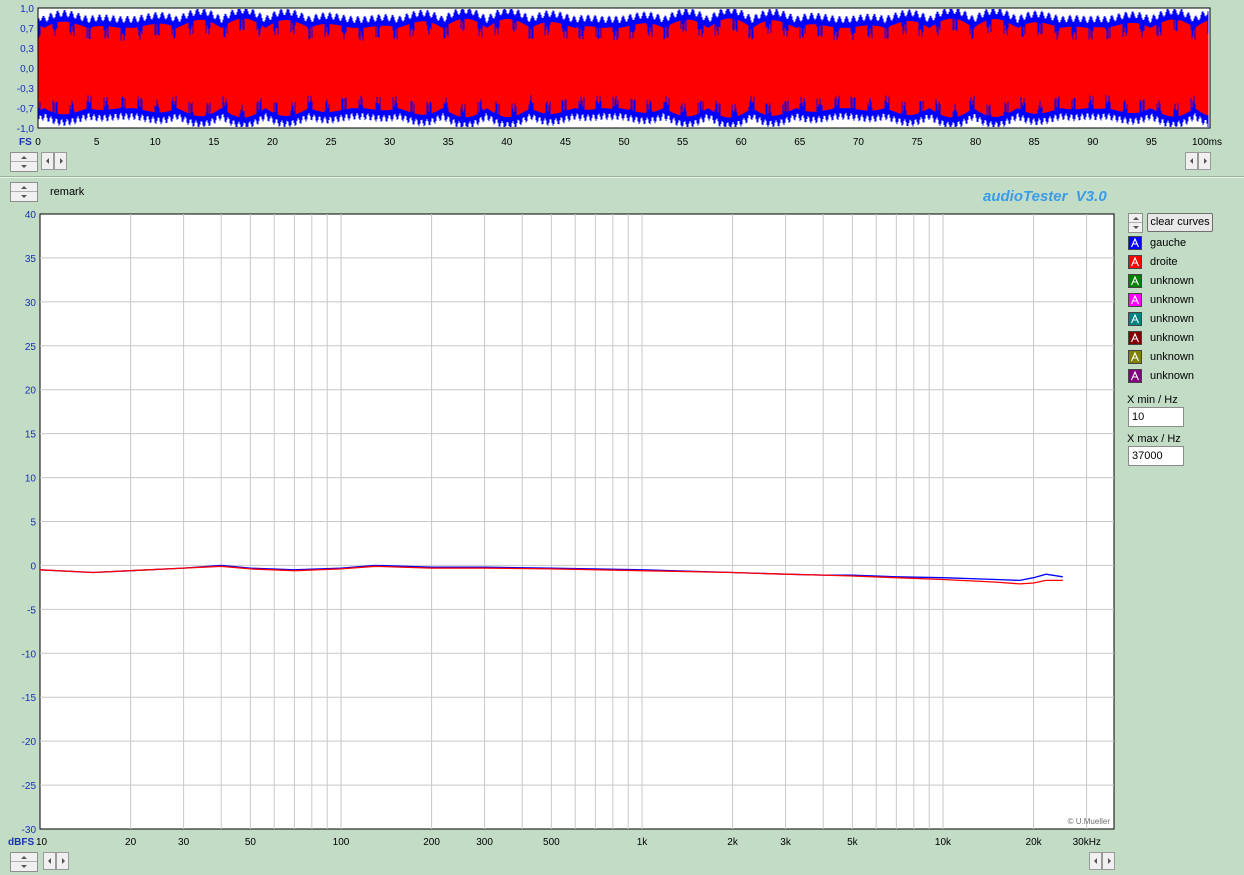 This screenshot has width=1244, height=875. I want to click on xmax-input: 37000, so click(1156, 456).